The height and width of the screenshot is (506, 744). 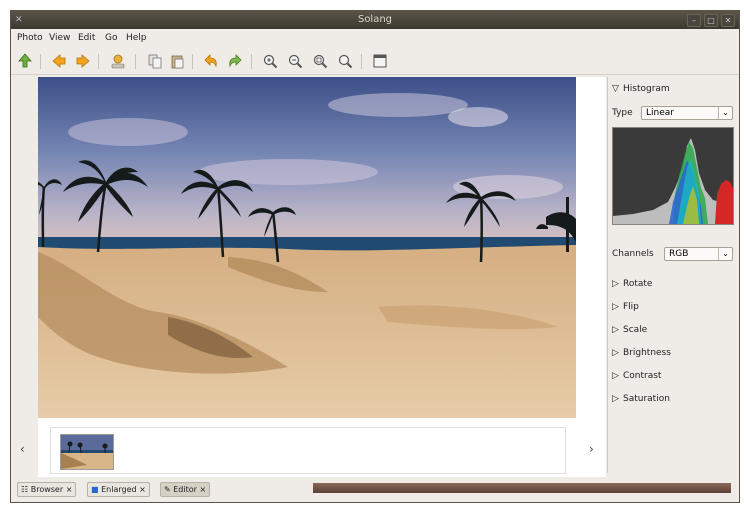 I want to click on enlarged-label: Enlarged, so click(x=119, y=489).